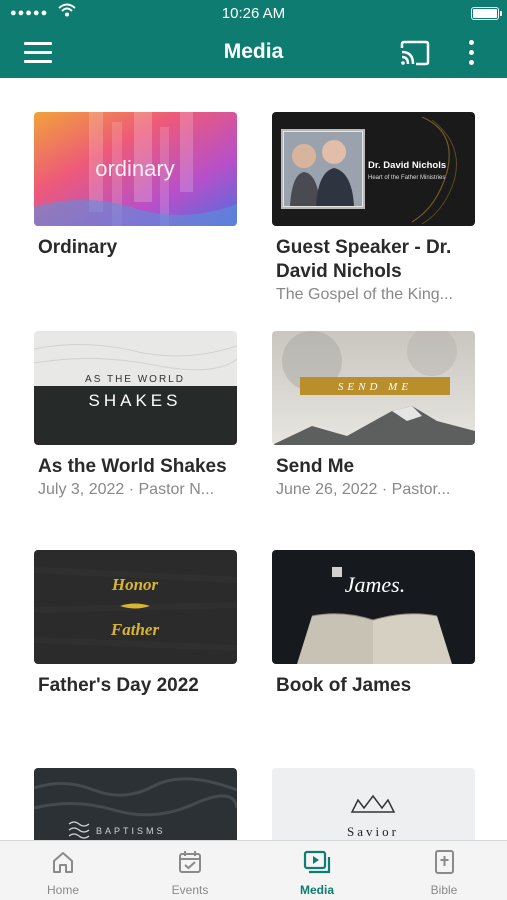 The image size is (507, 900). I want to click on thumbnail-text: Dr. David Nichols, so click(407, 165).